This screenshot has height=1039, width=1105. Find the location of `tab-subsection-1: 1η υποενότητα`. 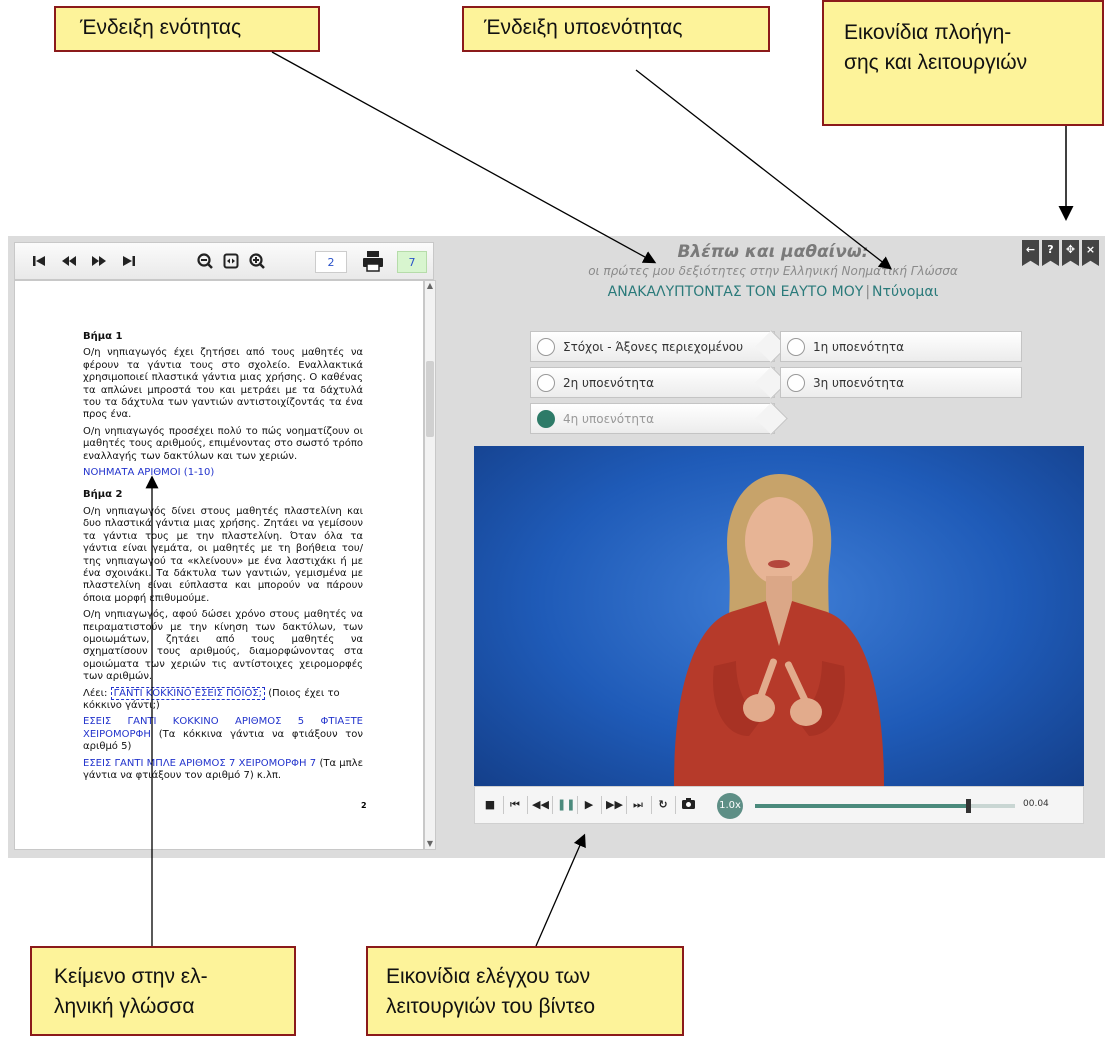

tab-subsection-1: 1η υποενότητα is located at coordinates (901, 346).